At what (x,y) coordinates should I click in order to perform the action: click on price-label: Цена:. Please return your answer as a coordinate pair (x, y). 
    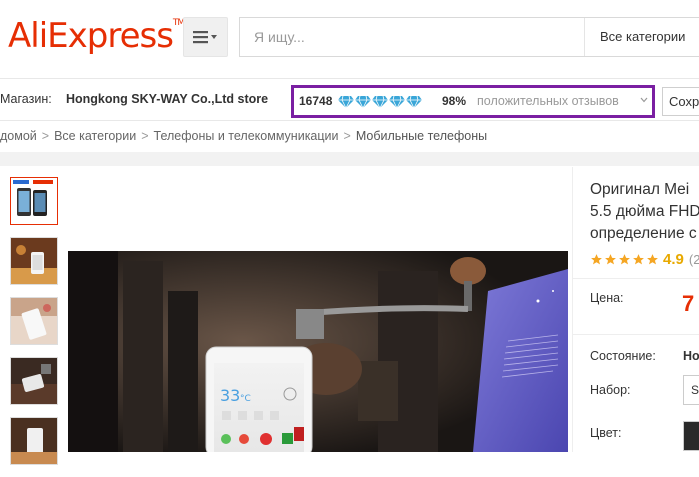
    Looking at the image, I should click on (607, 298).